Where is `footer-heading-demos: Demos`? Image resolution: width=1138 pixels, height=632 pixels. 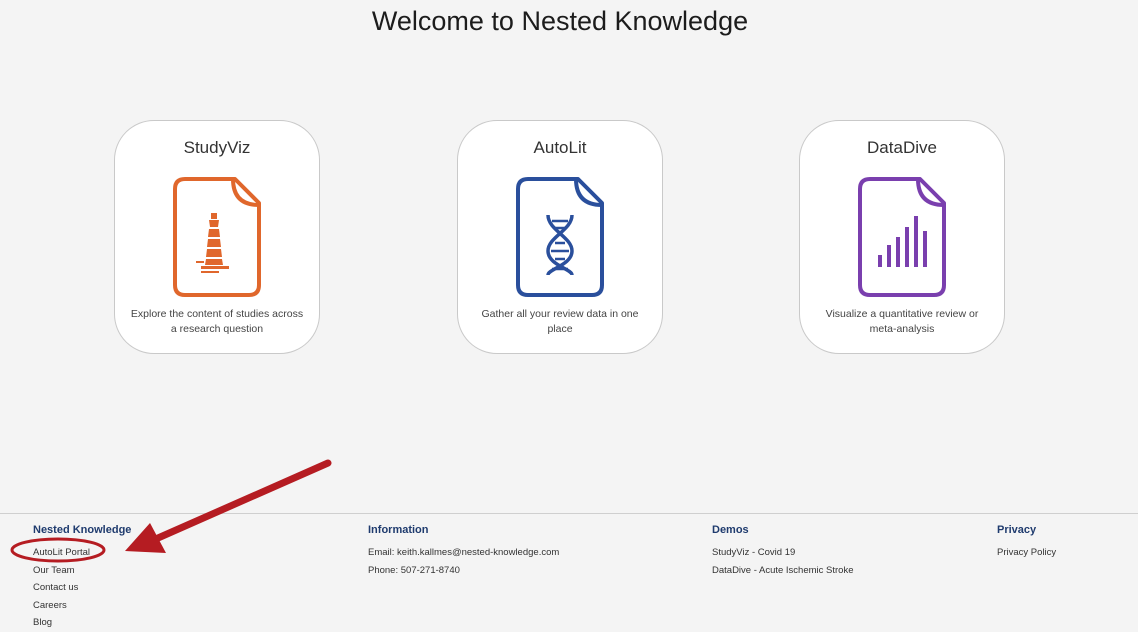 footer-heading-demos: Demos is located at coordinates (730, 530).